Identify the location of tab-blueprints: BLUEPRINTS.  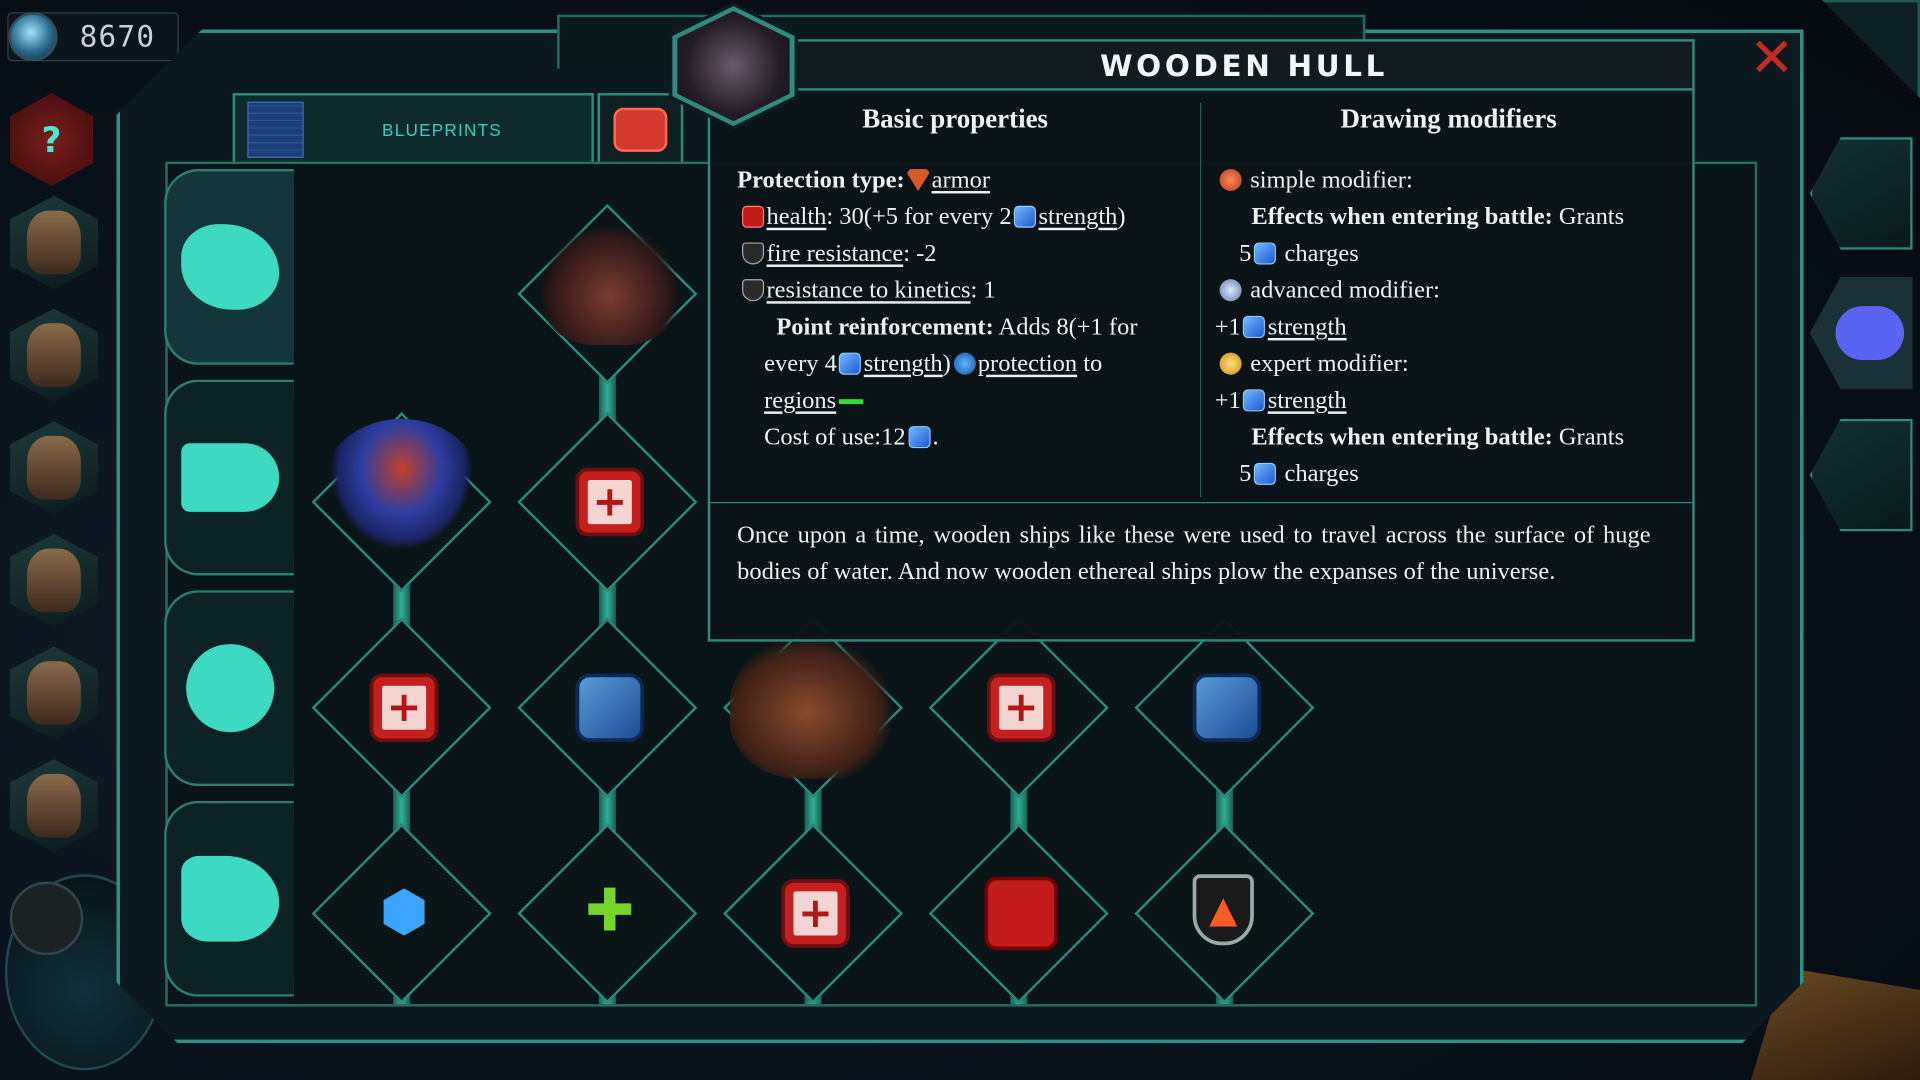
(413, 129).